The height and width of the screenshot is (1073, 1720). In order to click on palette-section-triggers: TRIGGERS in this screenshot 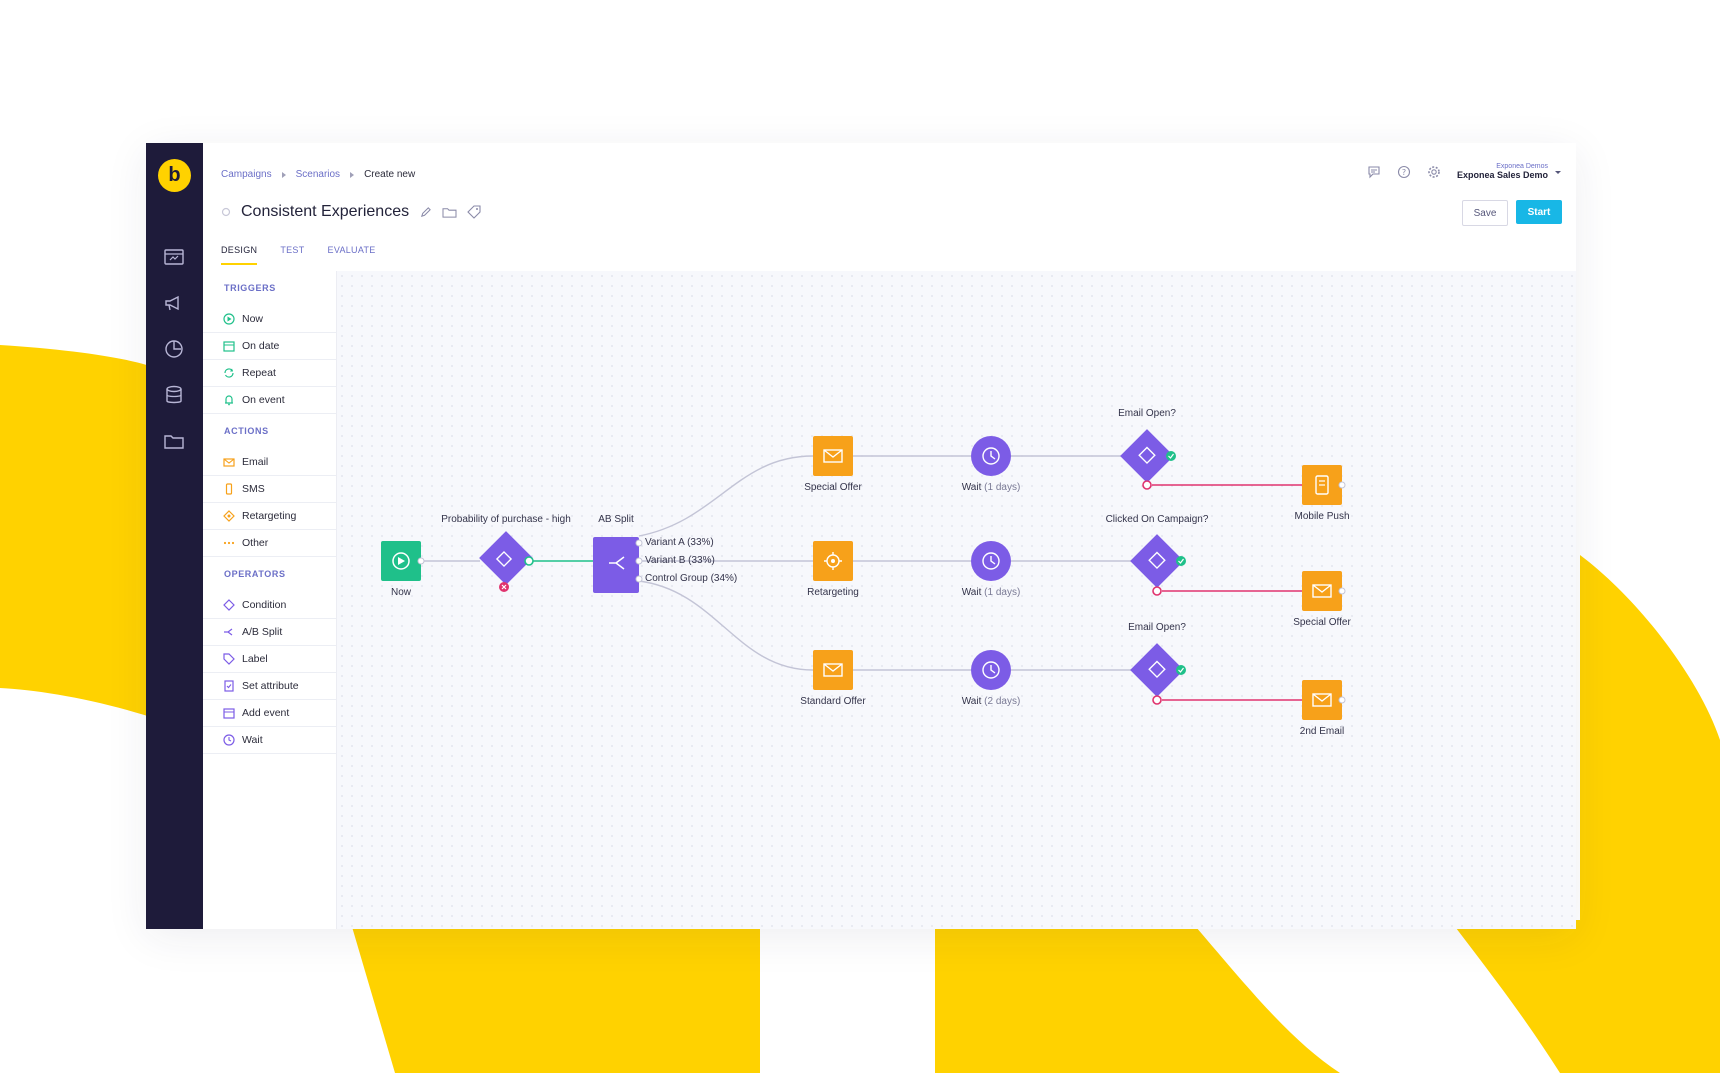, I will do `click(250, 288)`.